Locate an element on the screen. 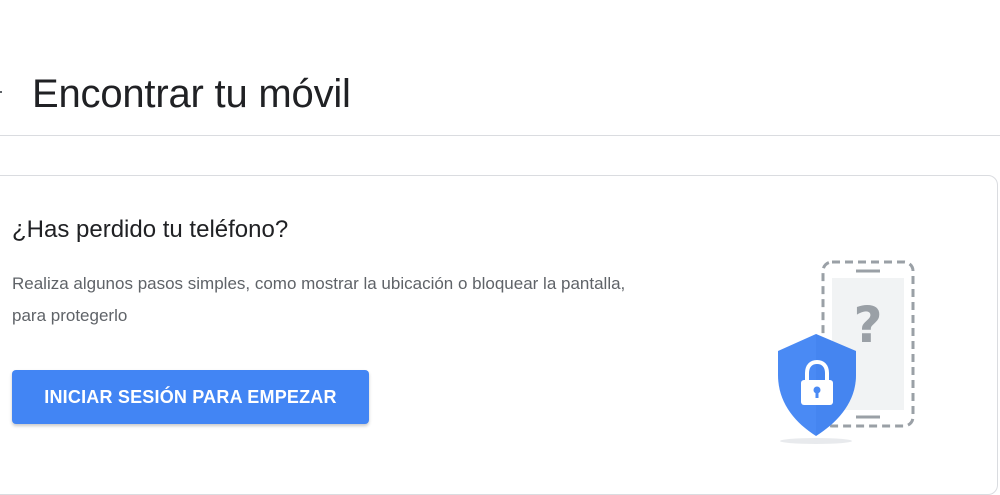 This screenshot has width=1000, height=495. sign-in-to-start-button: INICIAR SESIÓN PARA EMPEZAR is located at coordinates (190, 397).